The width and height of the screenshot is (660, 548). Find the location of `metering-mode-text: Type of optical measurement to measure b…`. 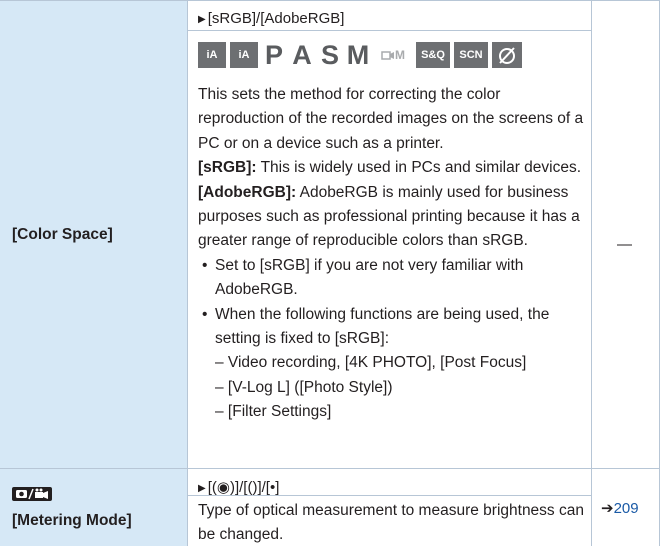

metering-mode-text: Type of optical measurement to measure b… is located at coordinates (391, 523).